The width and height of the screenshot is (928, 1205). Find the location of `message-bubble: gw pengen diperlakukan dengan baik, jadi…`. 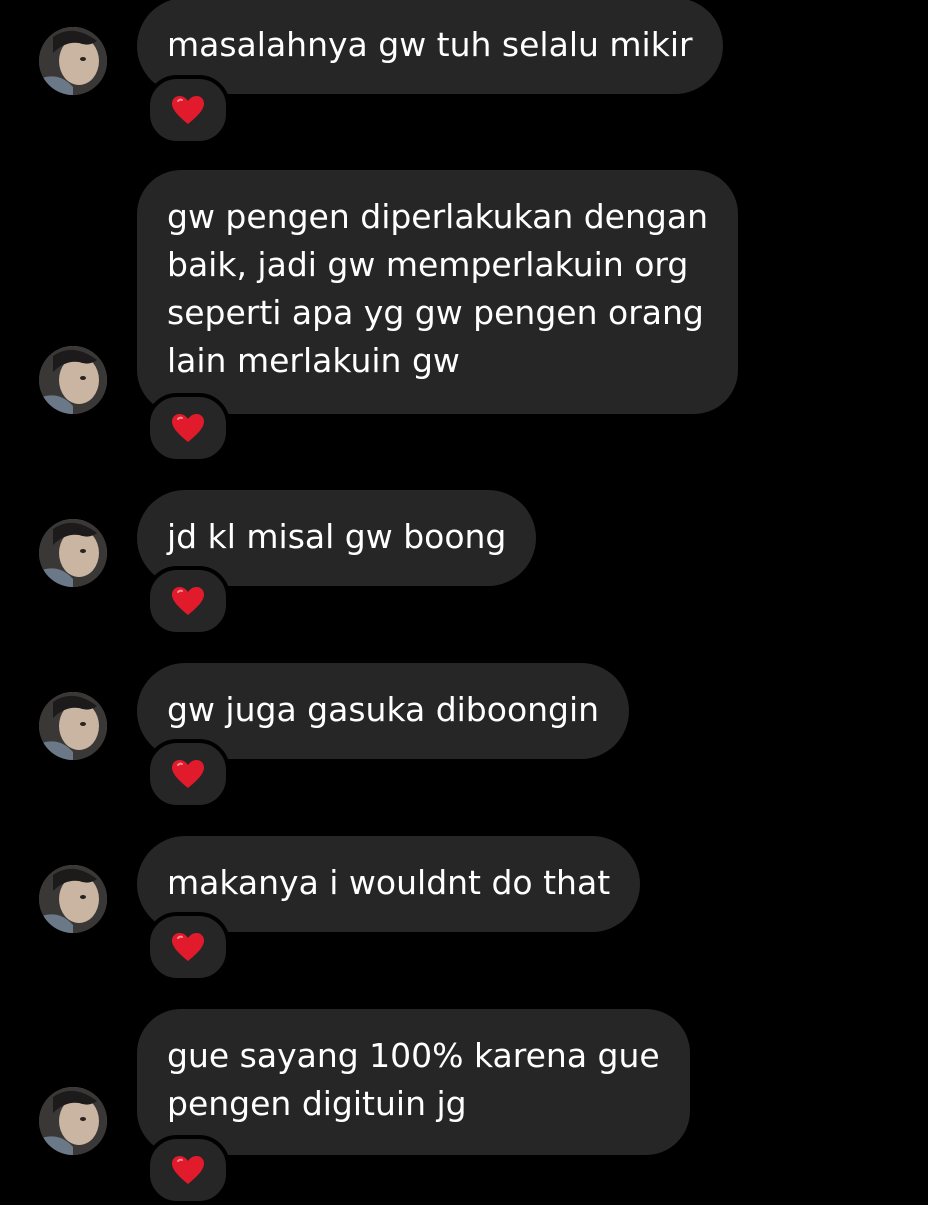

message-bubble: gw pengen diperlakukan dengan baik, jadi… is located at coordinates (437, 292).